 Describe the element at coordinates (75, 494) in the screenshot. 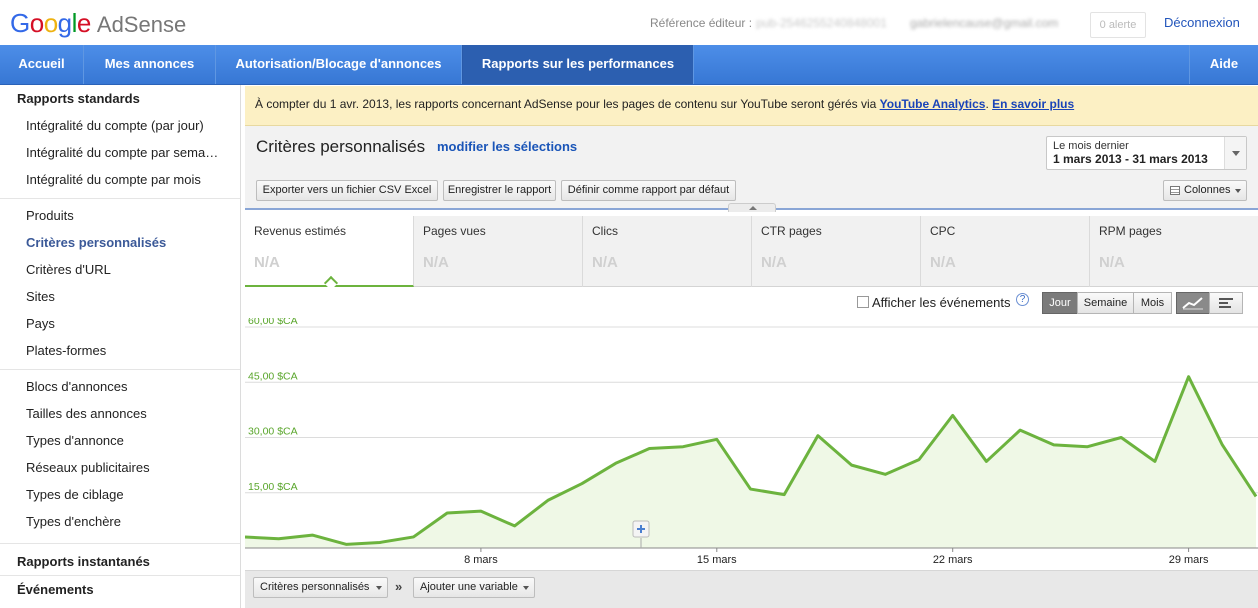

I see `sidebar-item-targeting-types: Types de ciblage` at that location.